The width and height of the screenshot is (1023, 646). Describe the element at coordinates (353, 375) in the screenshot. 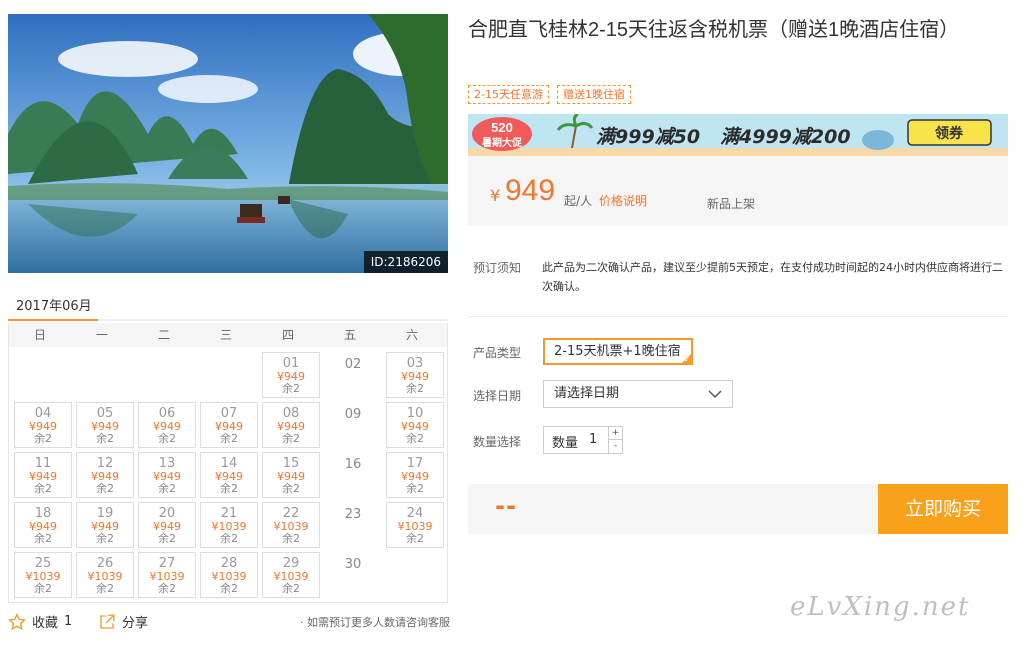

I see `calendar-day: 02` at that location.